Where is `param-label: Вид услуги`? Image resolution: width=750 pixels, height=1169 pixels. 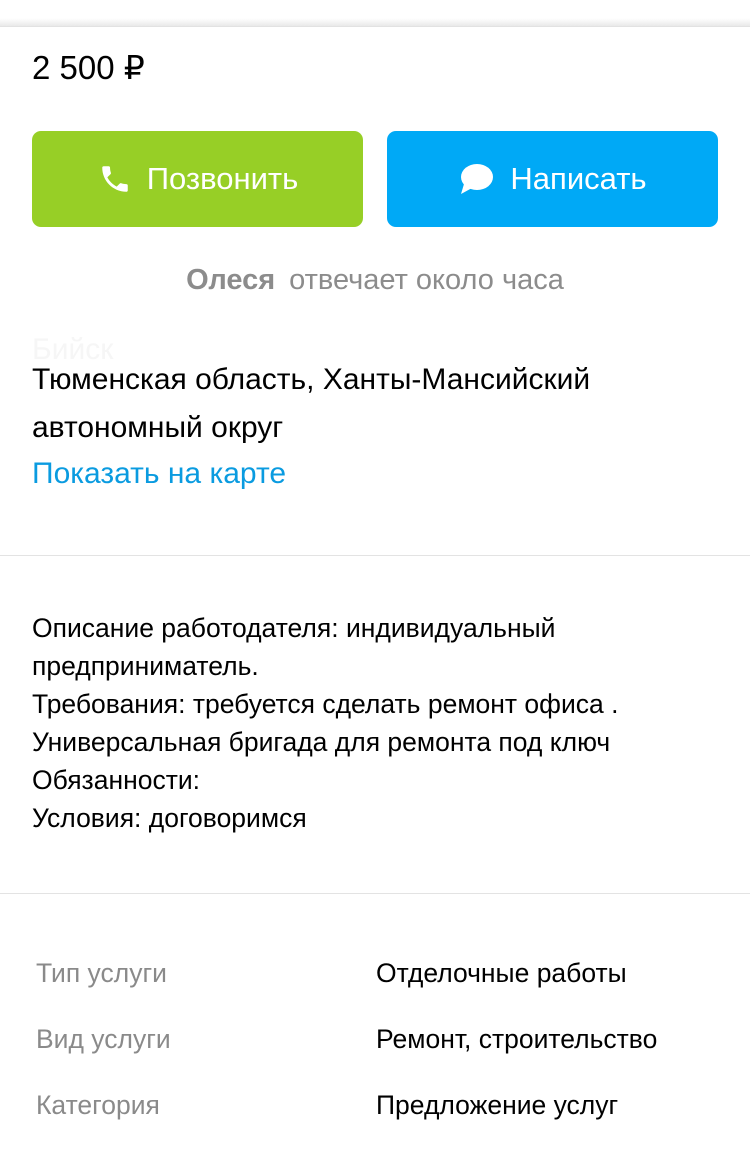
param-label: Вид услуги is located at coordinates (103, 1038).